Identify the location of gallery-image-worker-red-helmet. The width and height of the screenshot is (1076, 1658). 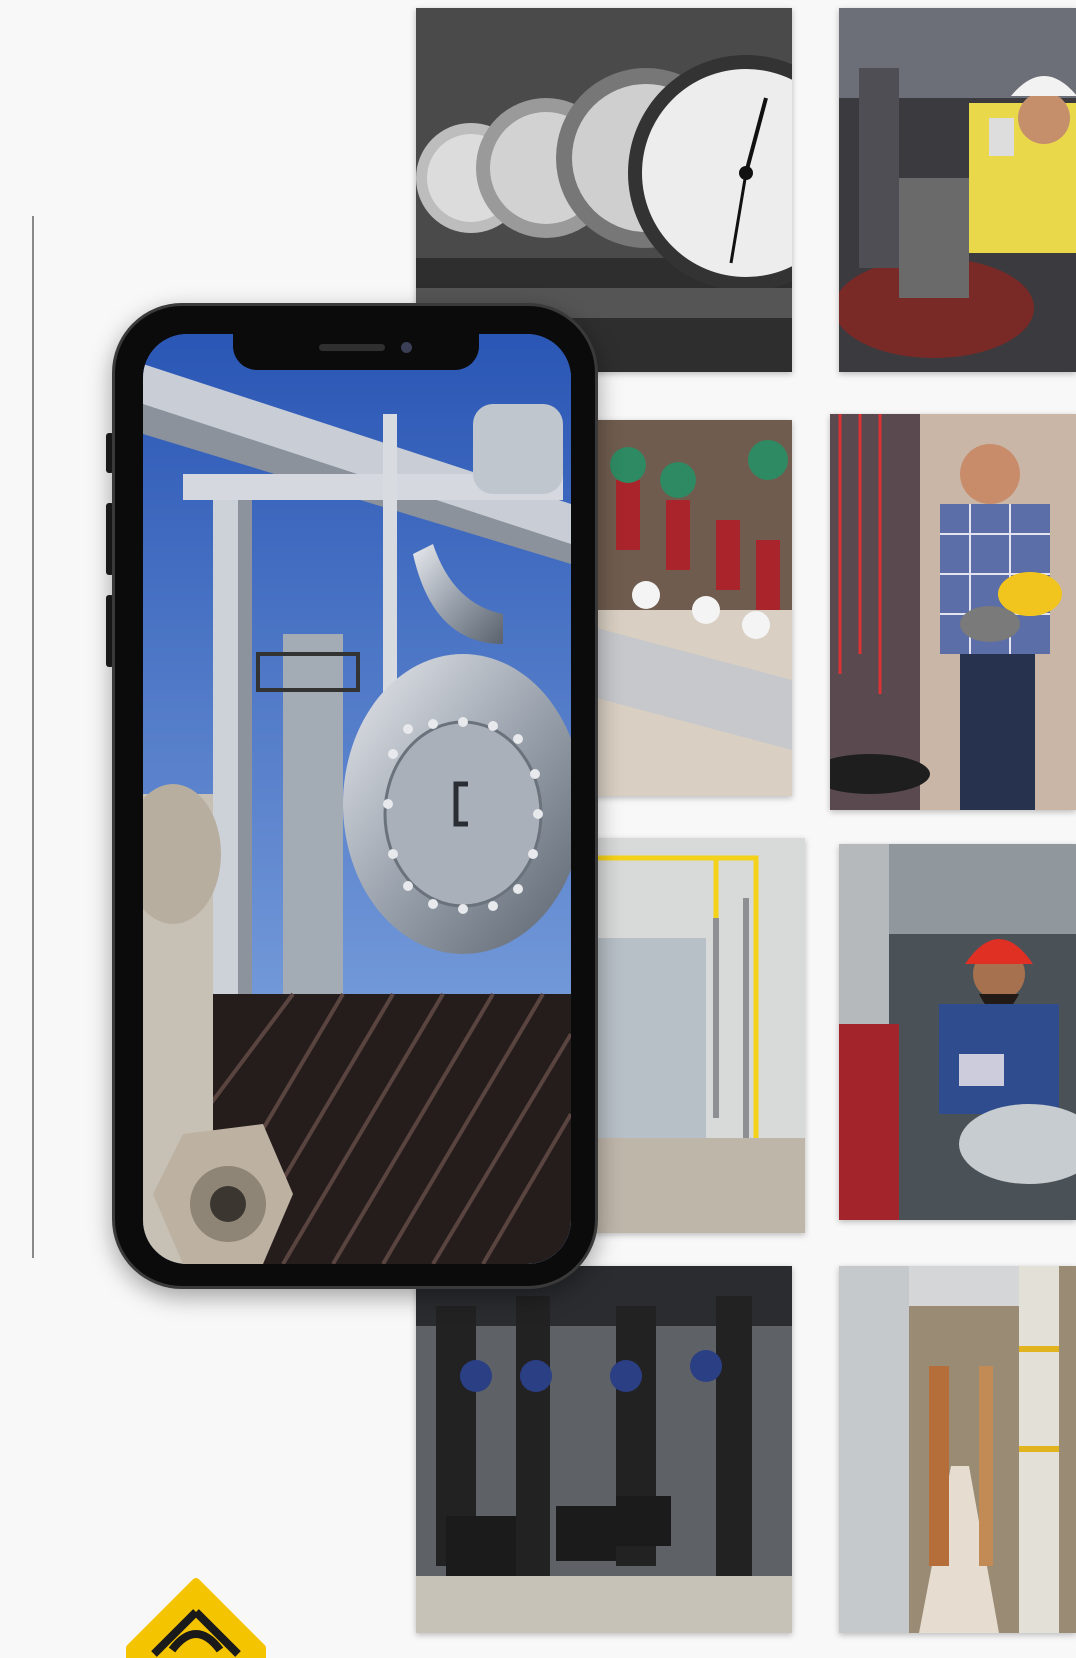
(957, 1032).